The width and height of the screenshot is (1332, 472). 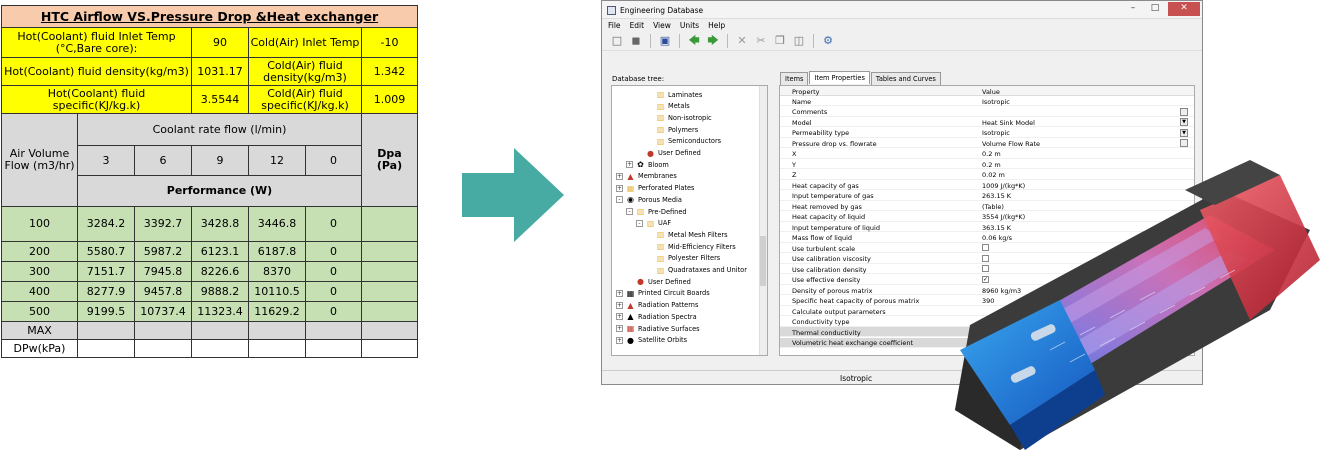 I want to click on tree-item: - ▧ Pre-Defined, so click(x=656, y=211).